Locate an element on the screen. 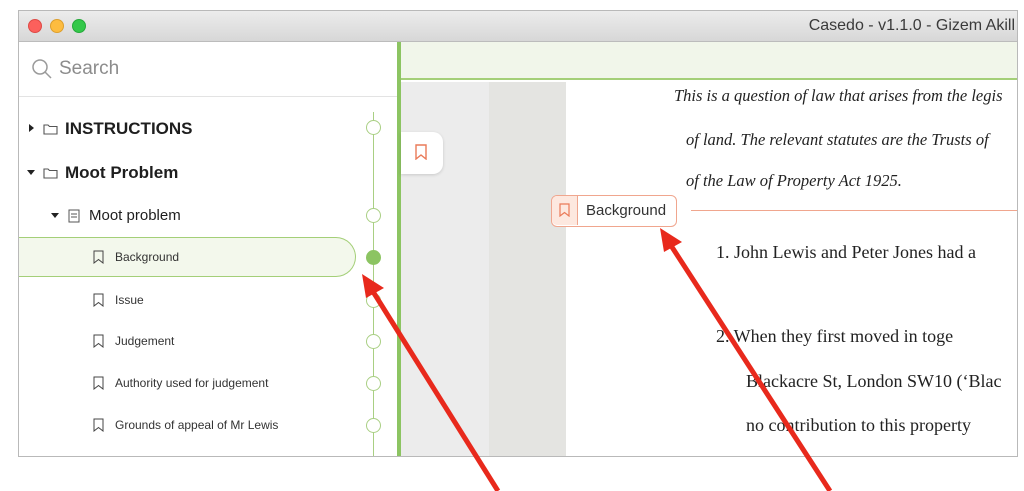 The height and width of the screenshot is (491, 1024). minimize-window-button is located at coordinates (57, 26).